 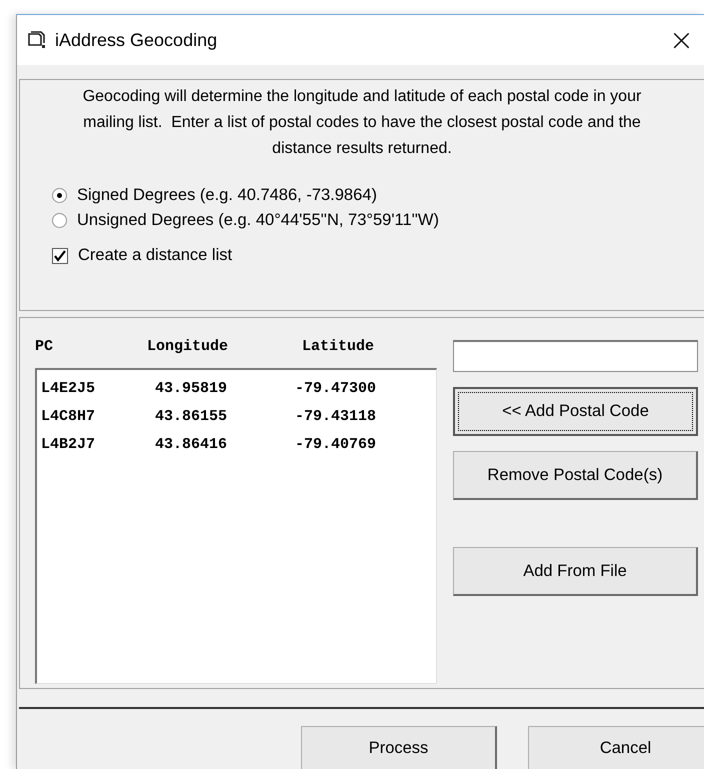 What do you see at coordinates (44, 346) in the screenshot?
I see `column-header: PC` at bounding box center [44, 346].